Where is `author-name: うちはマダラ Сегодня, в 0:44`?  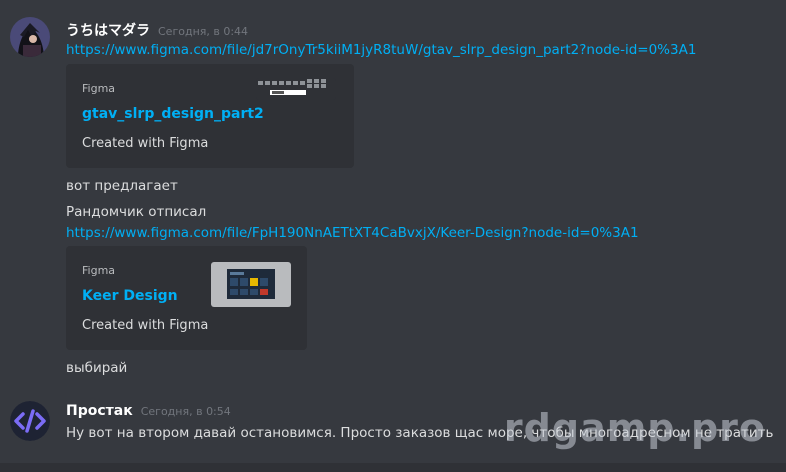
author-name: うちはマダラ Сегодня, в 0:44 is located at coordinates (157, 30).